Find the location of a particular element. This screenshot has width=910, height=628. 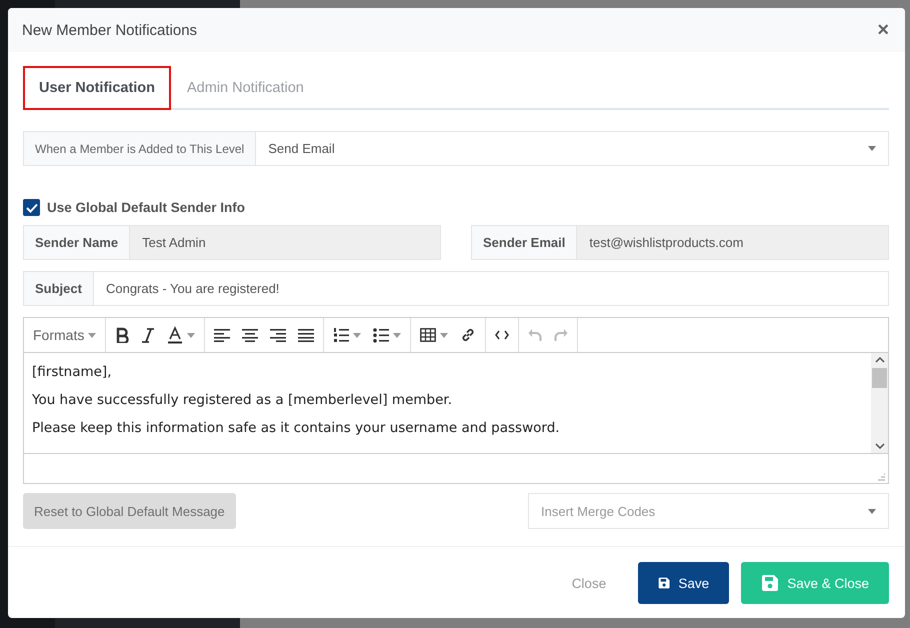

tab: User Notification is located at coordinates (97, 88).